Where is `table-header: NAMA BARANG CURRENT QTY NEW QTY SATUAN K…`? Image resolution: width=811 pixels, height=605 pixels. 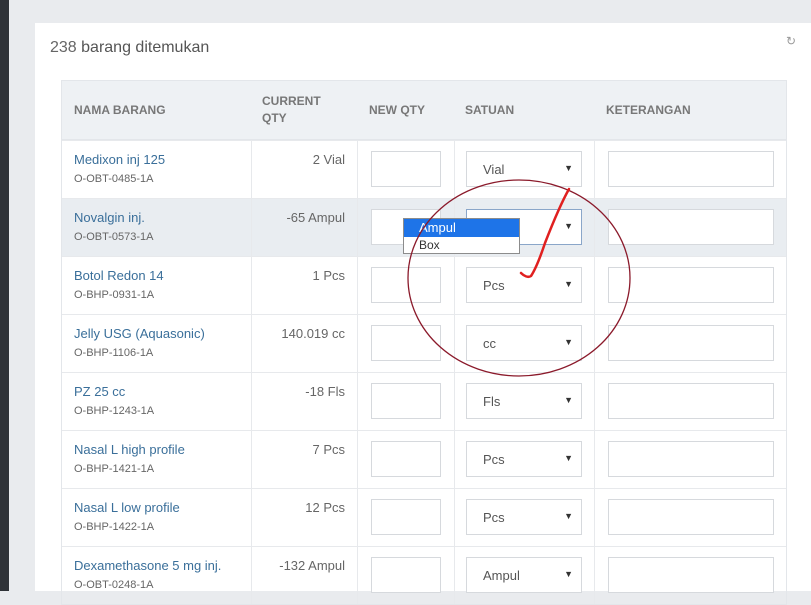
table-header: NAMA BARANG CURRENT QTY NEW QTY SATUAN K… is located at coordinates (424, 110).